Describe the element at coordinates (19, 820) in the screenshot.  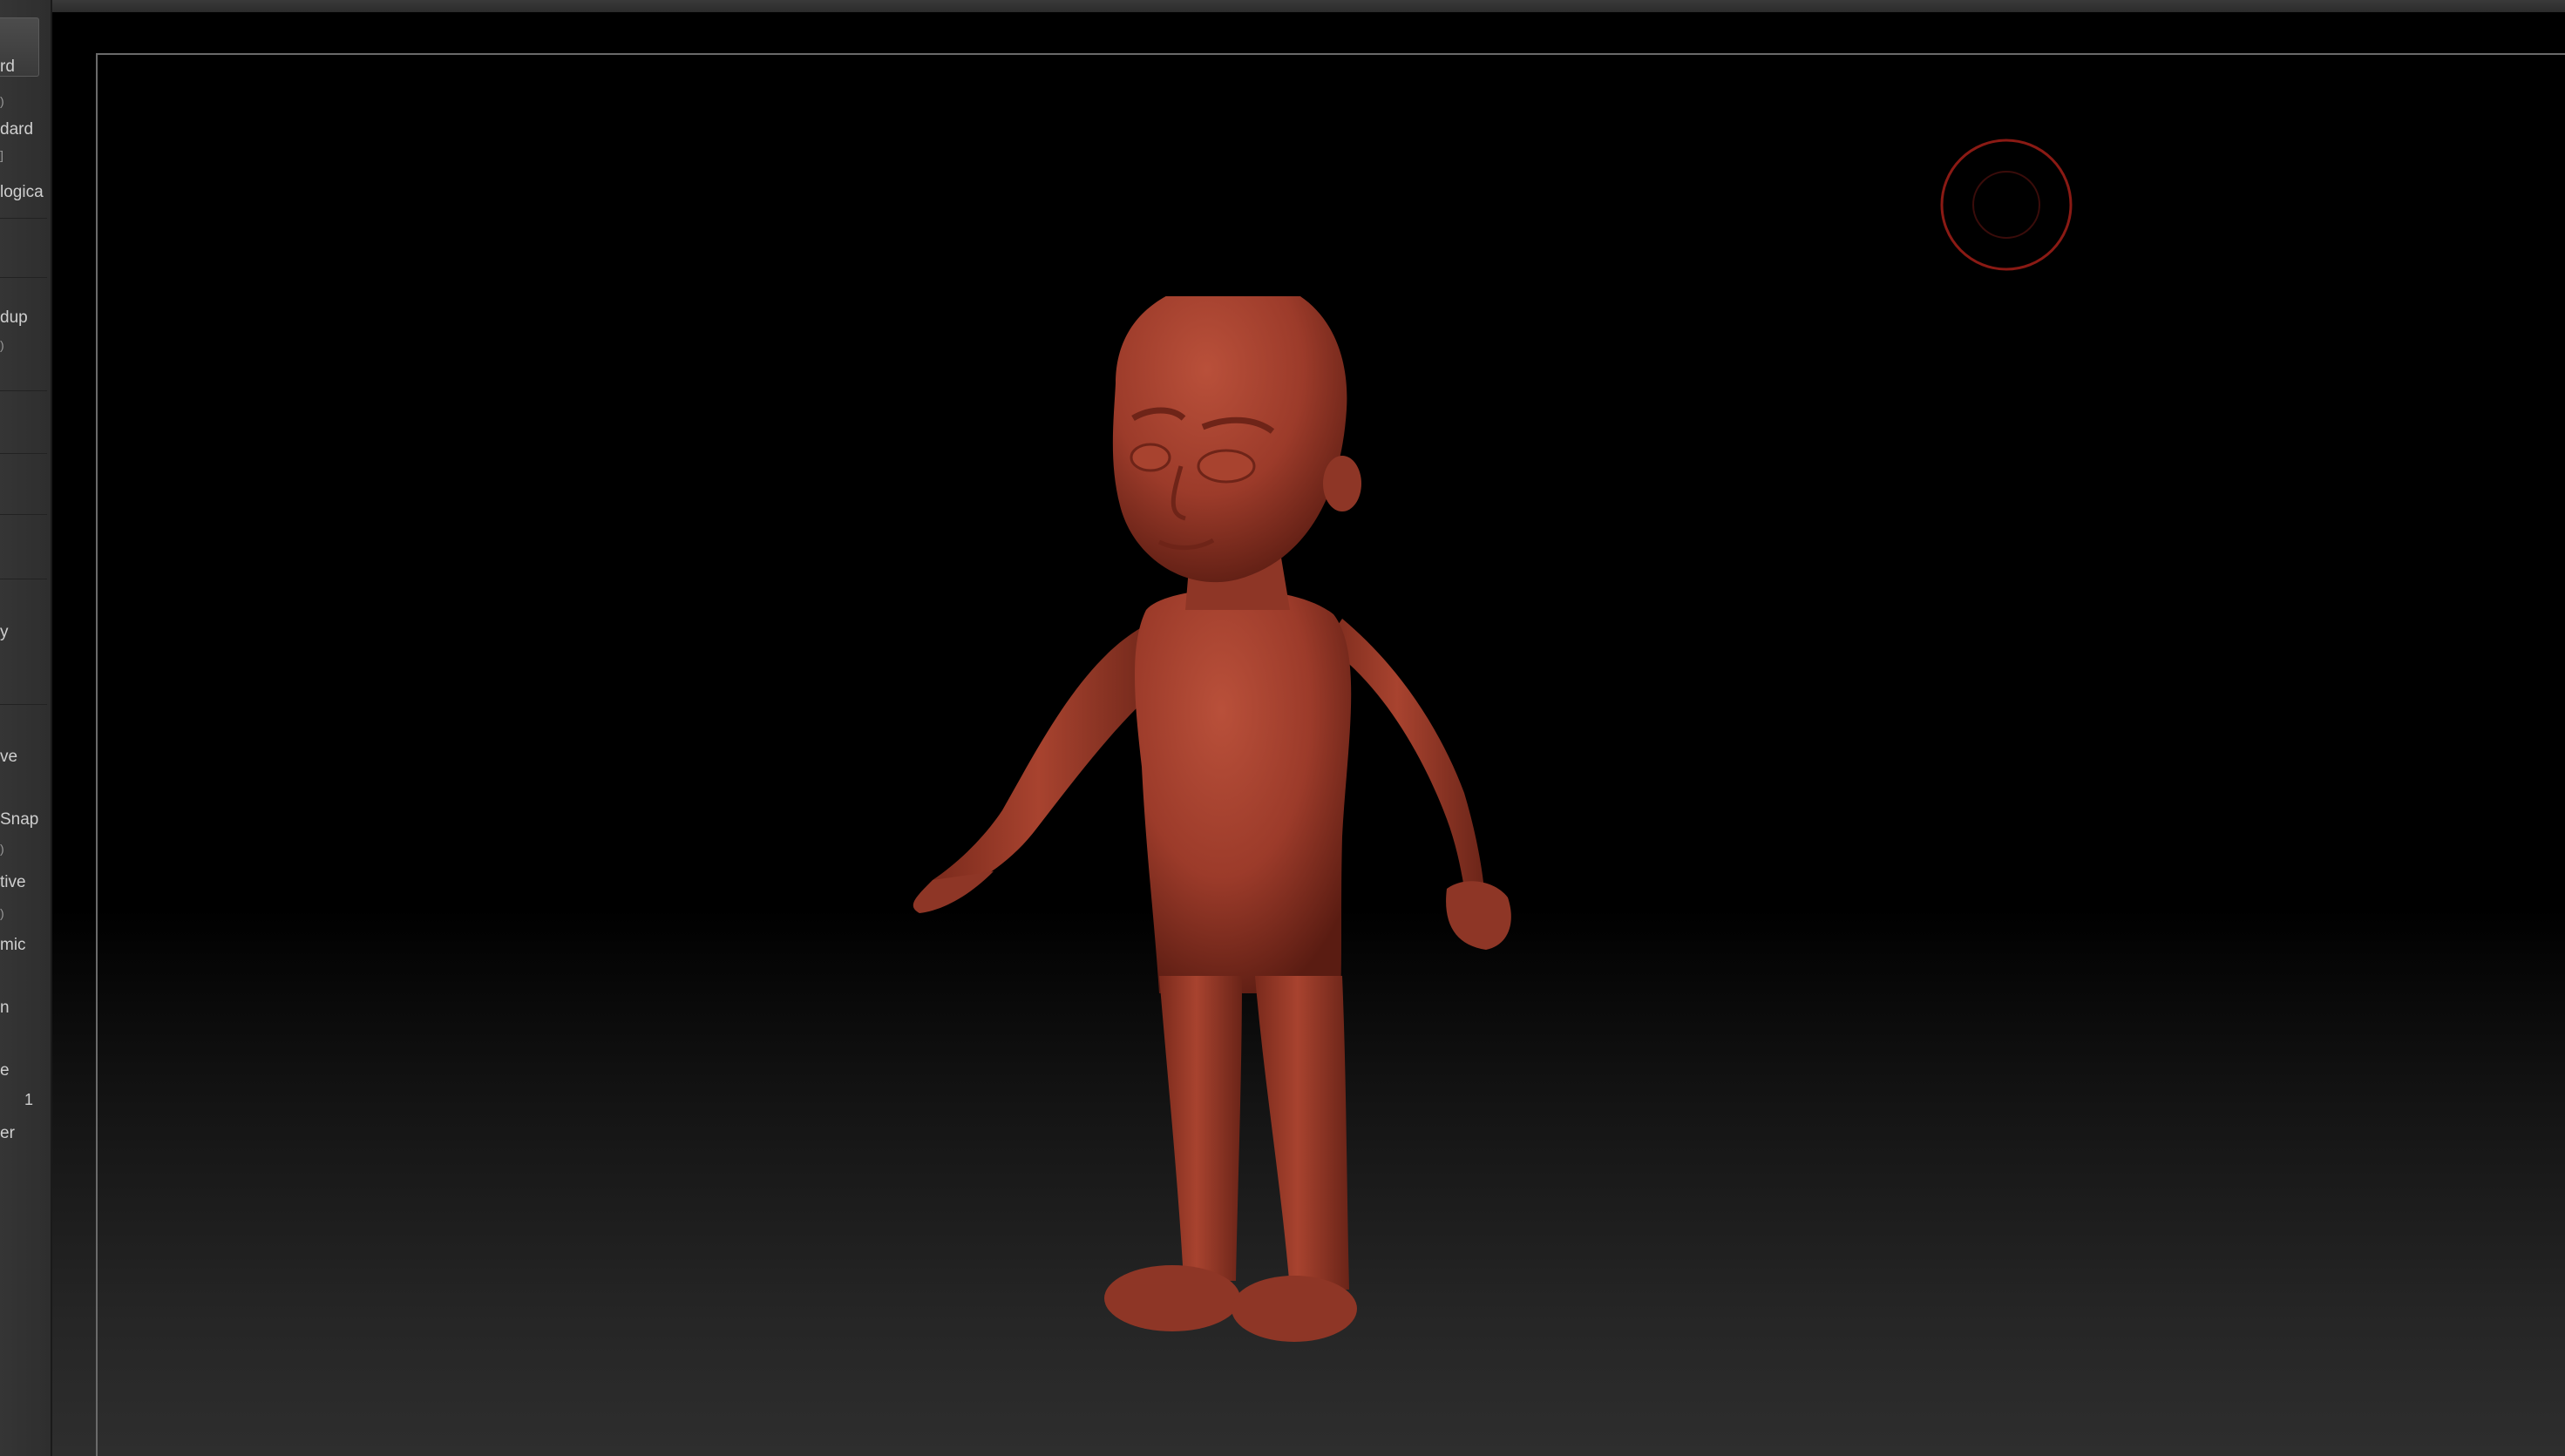
I see `sidebar-item-label: Snap` at that location.